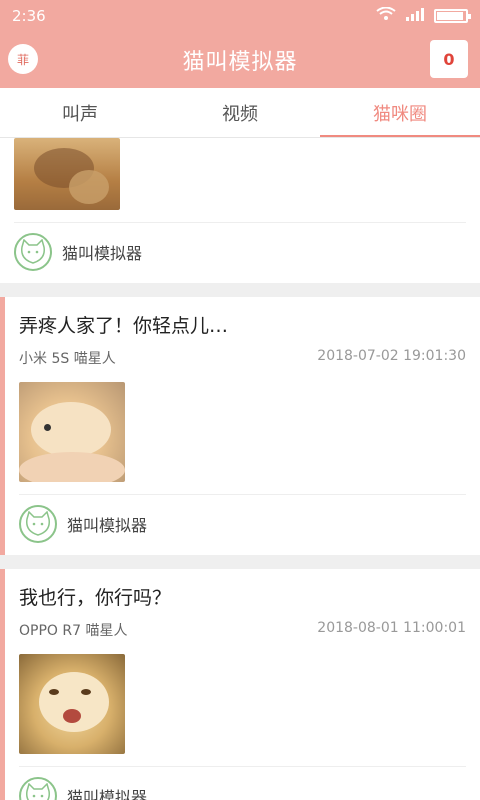 The height and width of the screenshot is (800, 480). Describe the element at coordinates (23, 59) in the screenshot. I see `profile-badge-button: 菲` at that location.